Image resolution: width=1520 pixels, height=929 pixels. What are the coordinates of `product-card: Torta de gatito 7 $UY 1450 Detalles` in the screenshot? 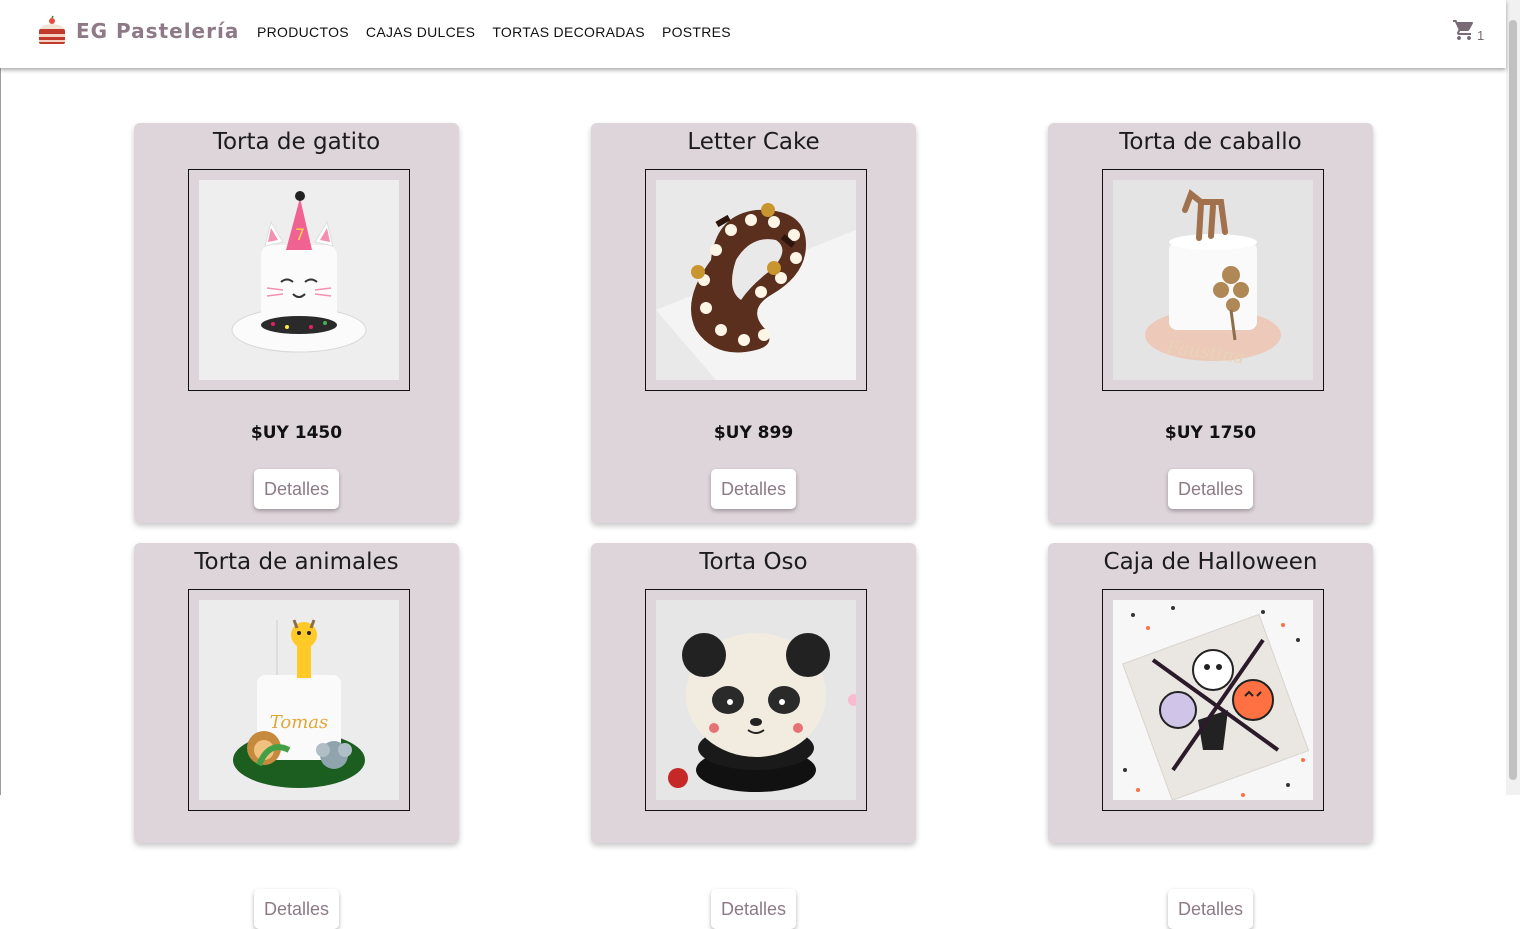 It's located at (296, 323).